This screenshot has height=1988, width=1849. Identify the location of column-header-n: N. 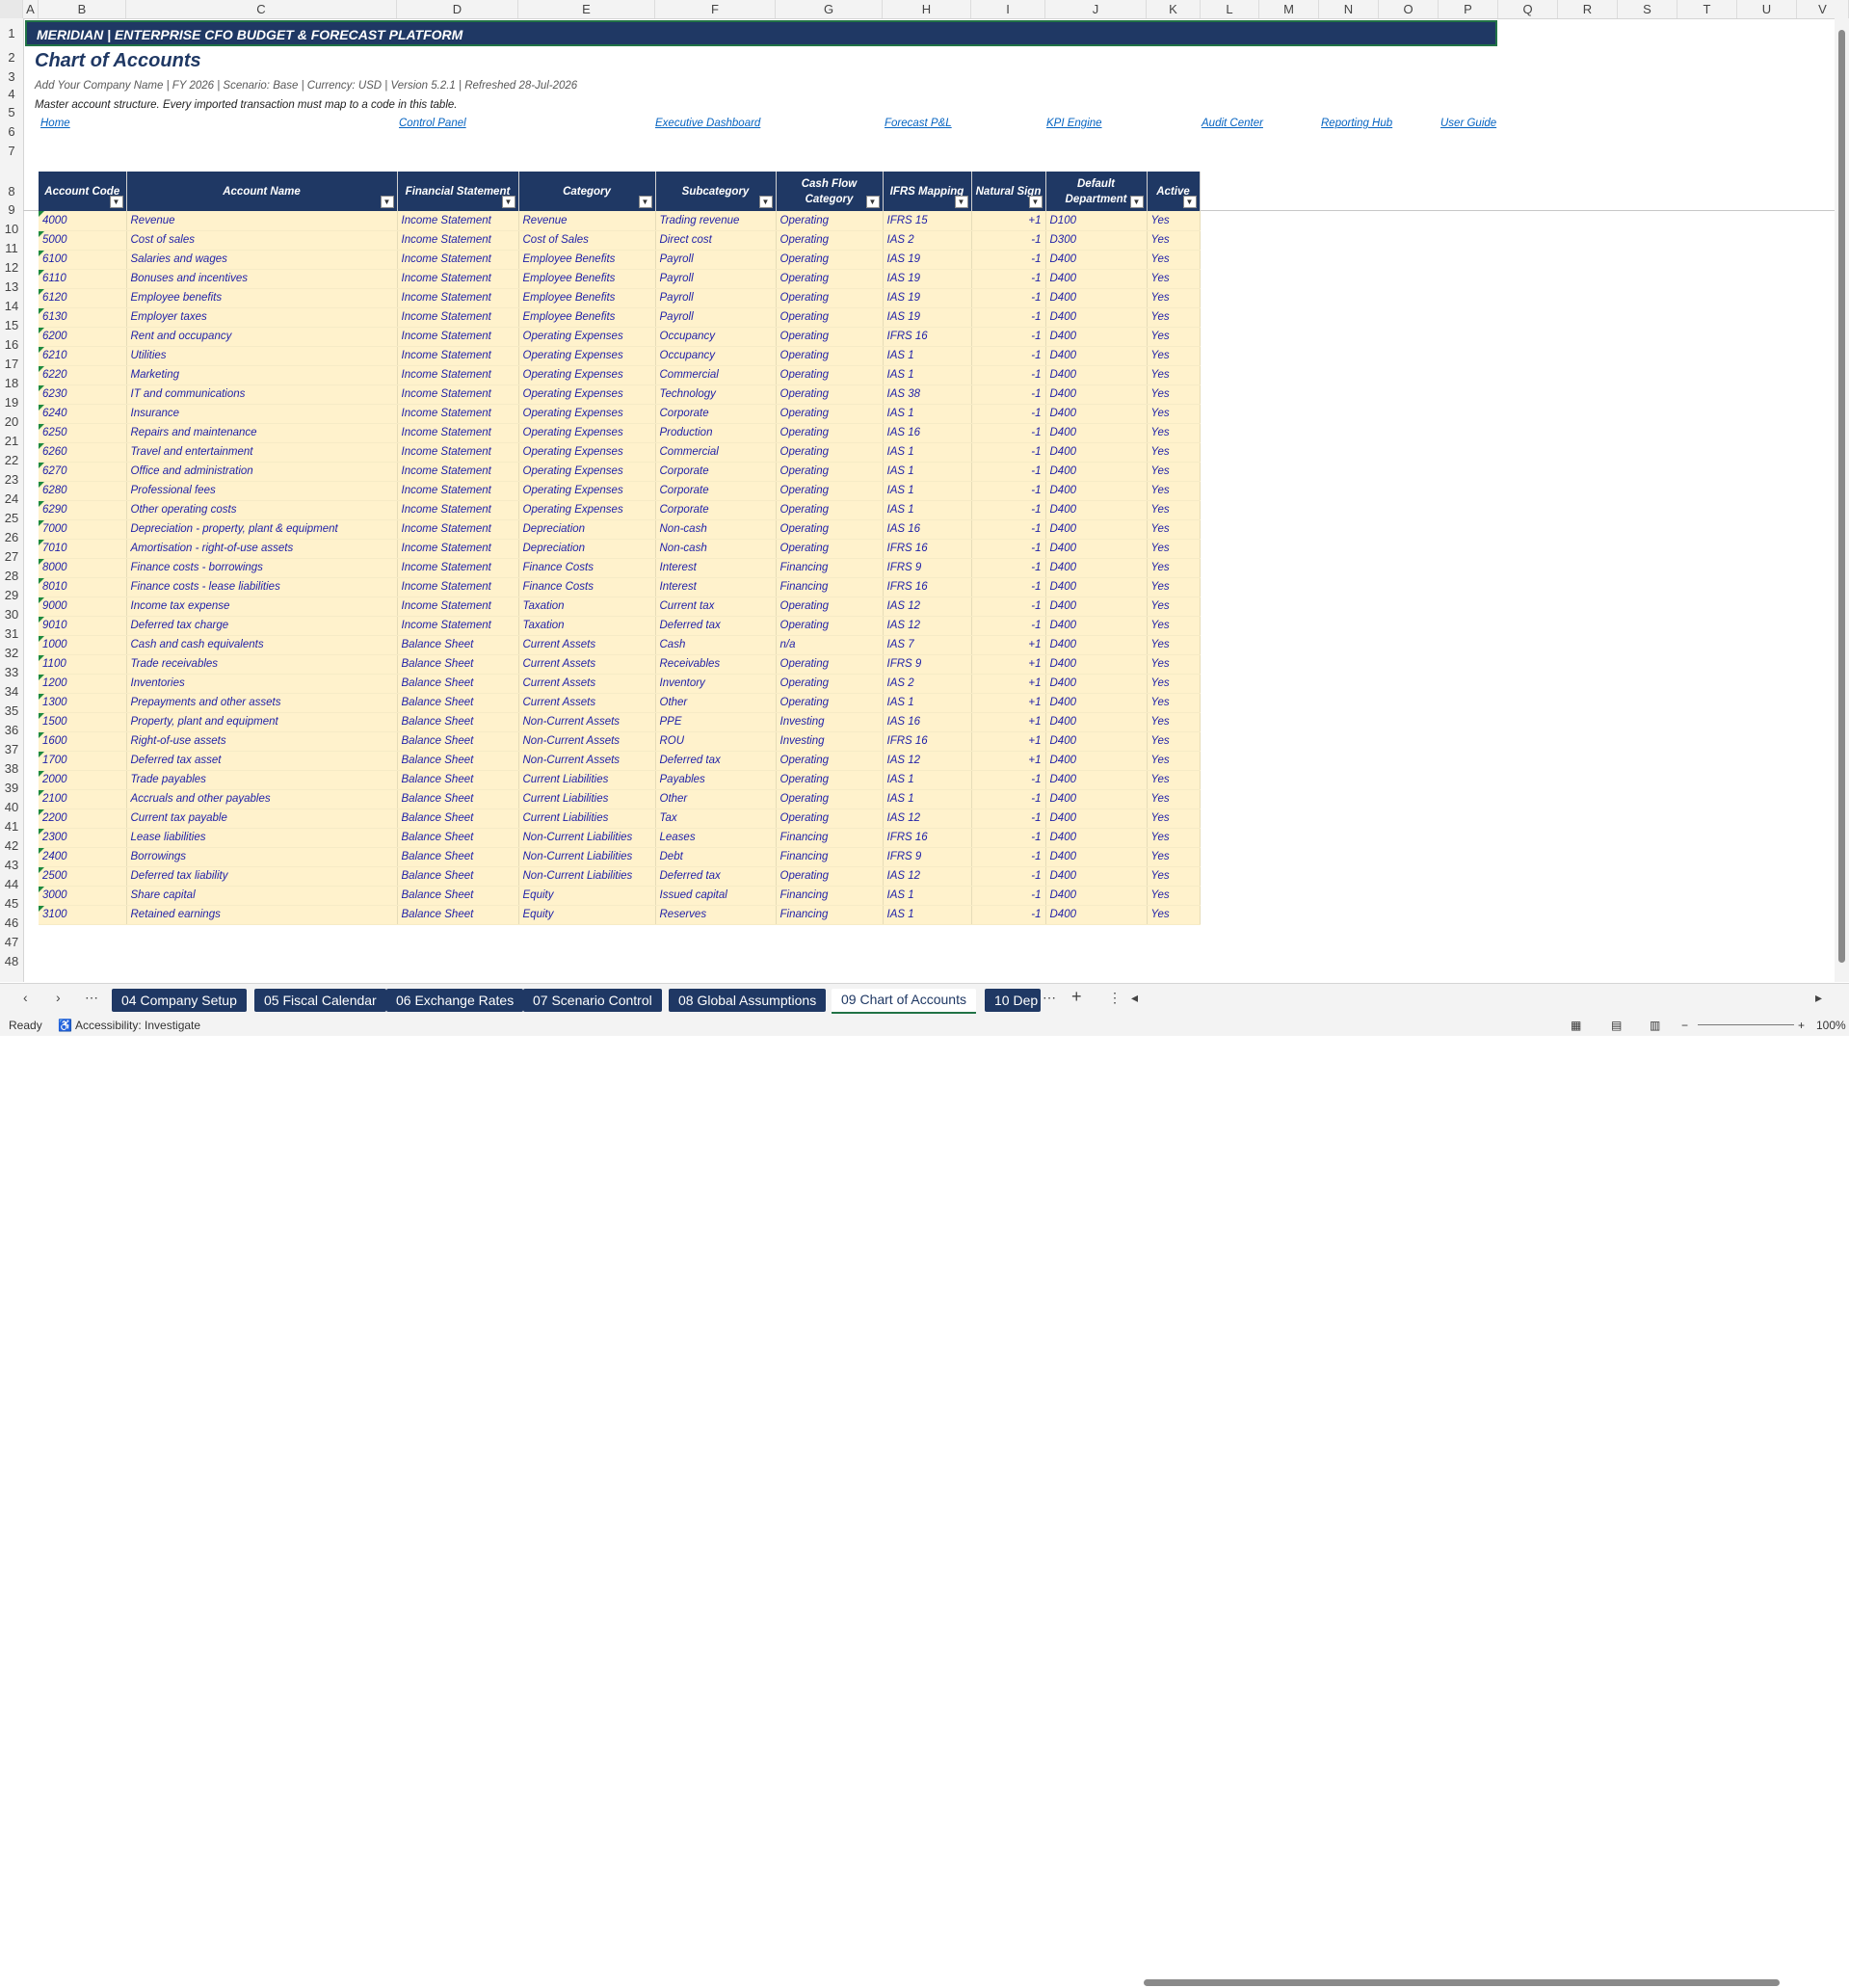
(1349, 9).